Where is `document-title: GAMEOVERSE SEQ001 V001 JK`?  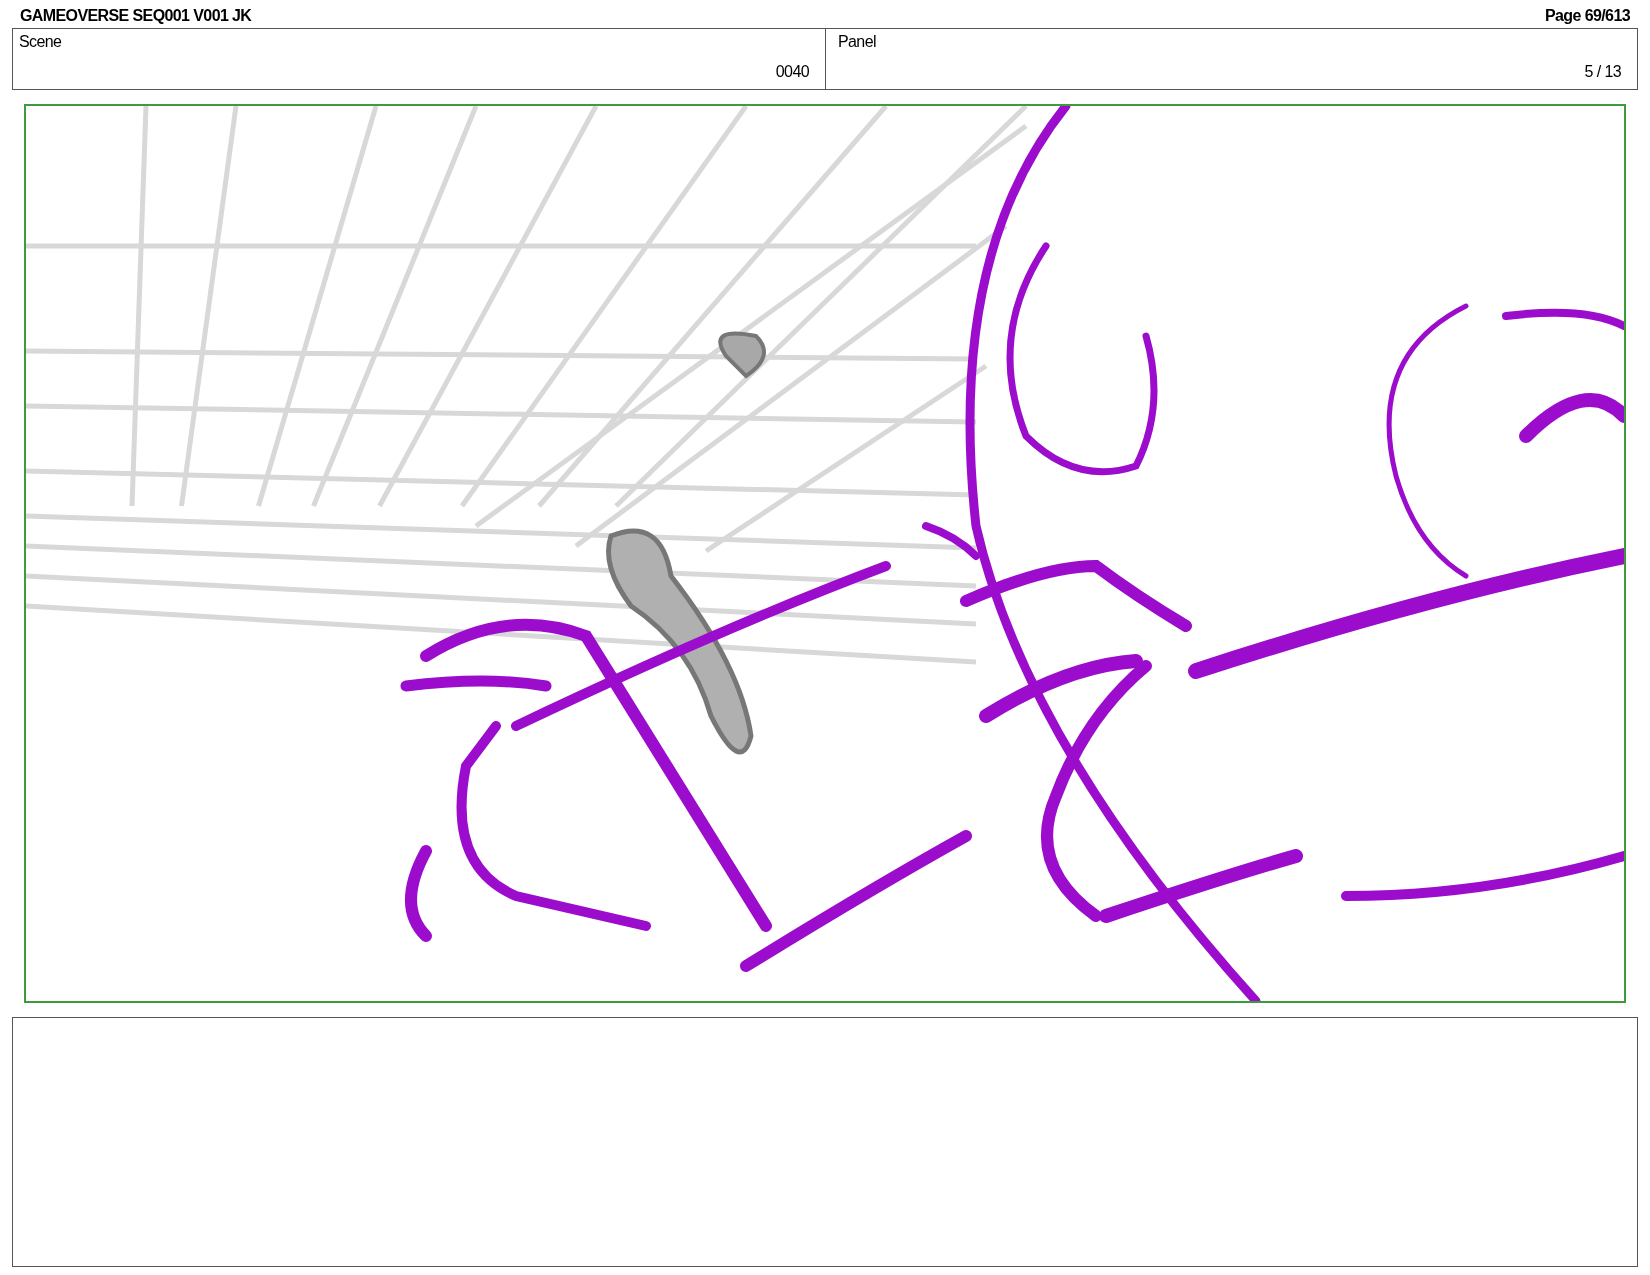
document-title: GAMEOVERSE SEQ001 V001 JK is located at coordinates (136, 16).